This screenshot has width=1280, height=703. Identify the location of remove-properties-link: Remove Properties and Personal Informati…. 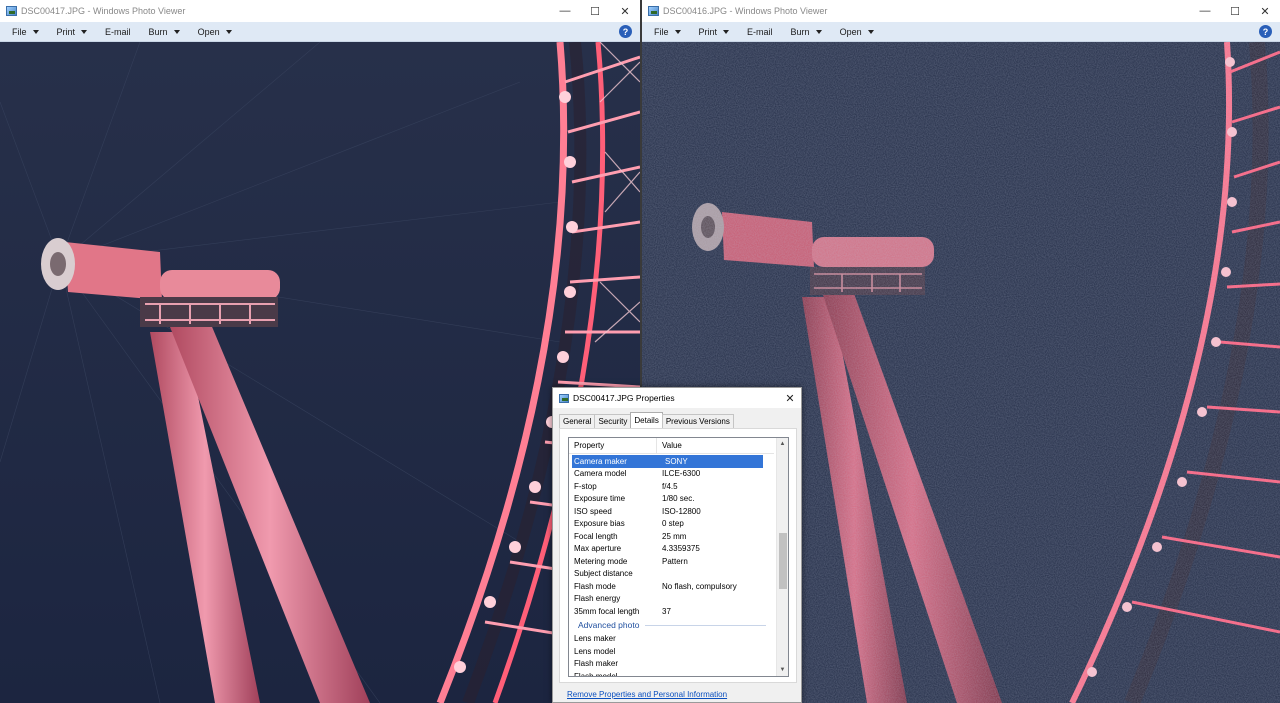
(647, 694).